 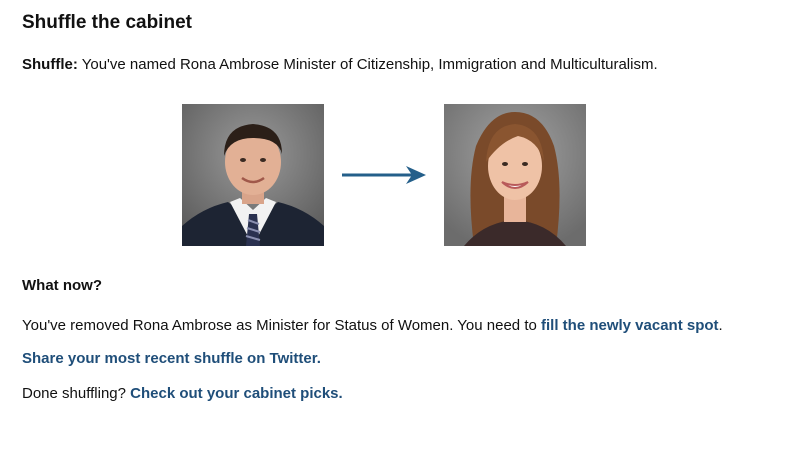 I want to click on page-title: Shuffle the cabinet, so click(x=107, y=22).